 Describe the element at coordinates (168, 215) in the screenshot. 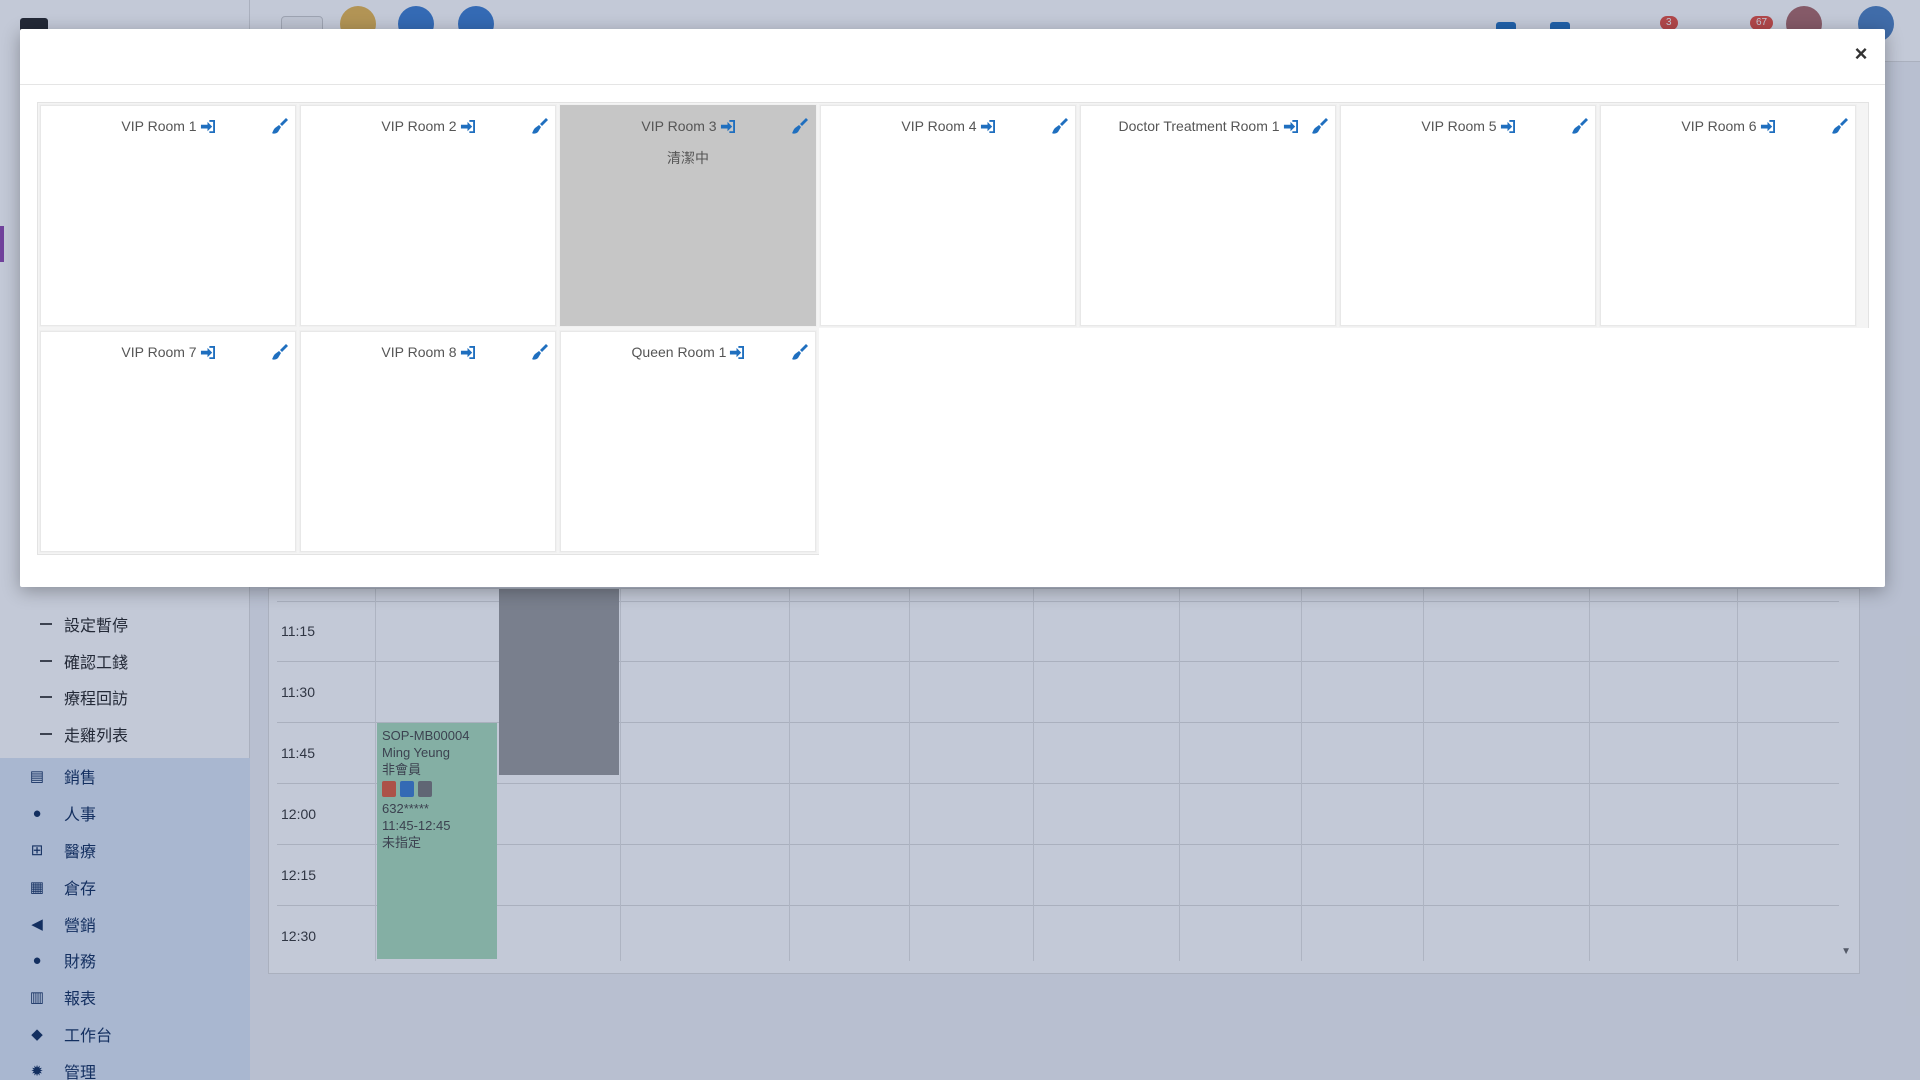

I see `room-card: VIP Room 1` at that location.